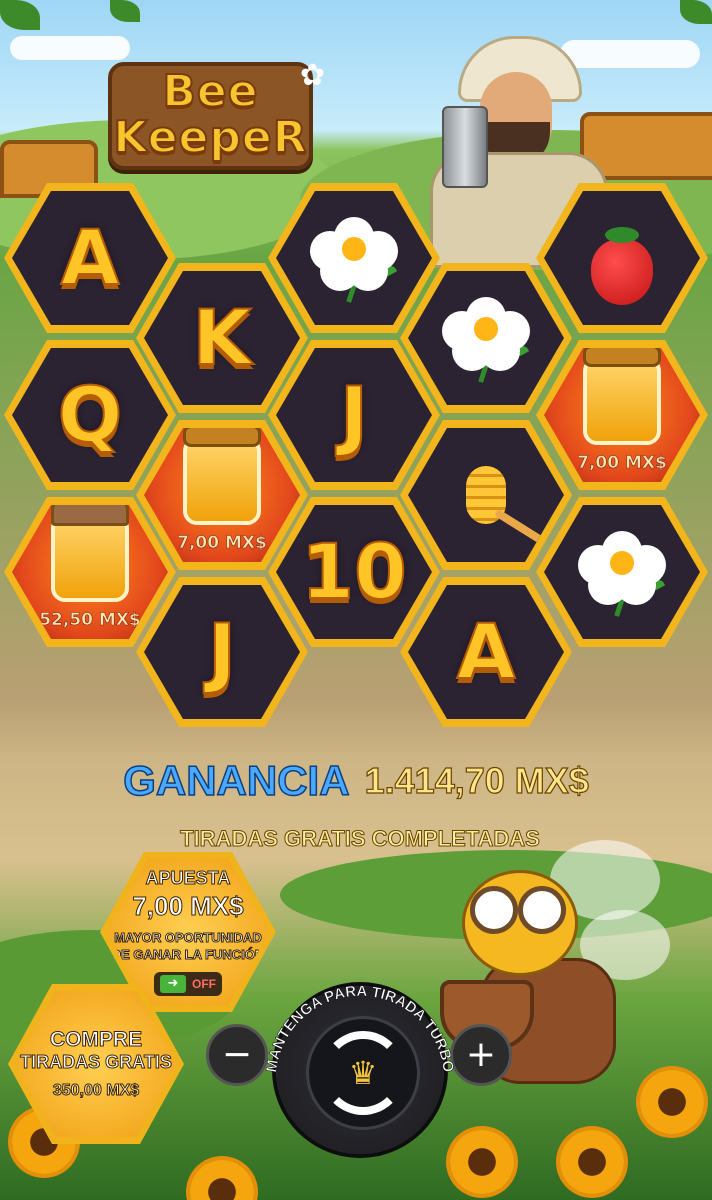 The image size is (712, 1200). What do you see at coordinates (188, 955) in the screenshot?
I see `feature-text-line2: DE GANAR LA FUNCIÓN` at bounding box center [188, 955].